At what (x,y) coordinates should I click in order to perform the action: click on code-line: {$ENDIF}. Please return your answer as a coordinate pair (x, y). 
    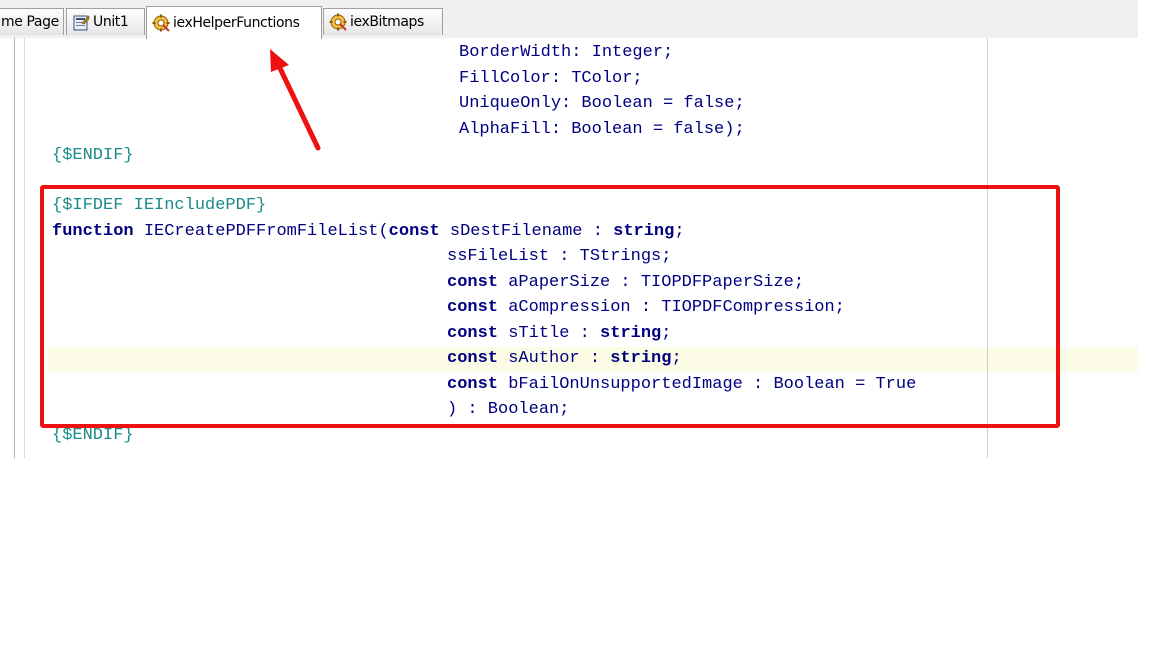
    Looking at the image, I should click on (93, 156).